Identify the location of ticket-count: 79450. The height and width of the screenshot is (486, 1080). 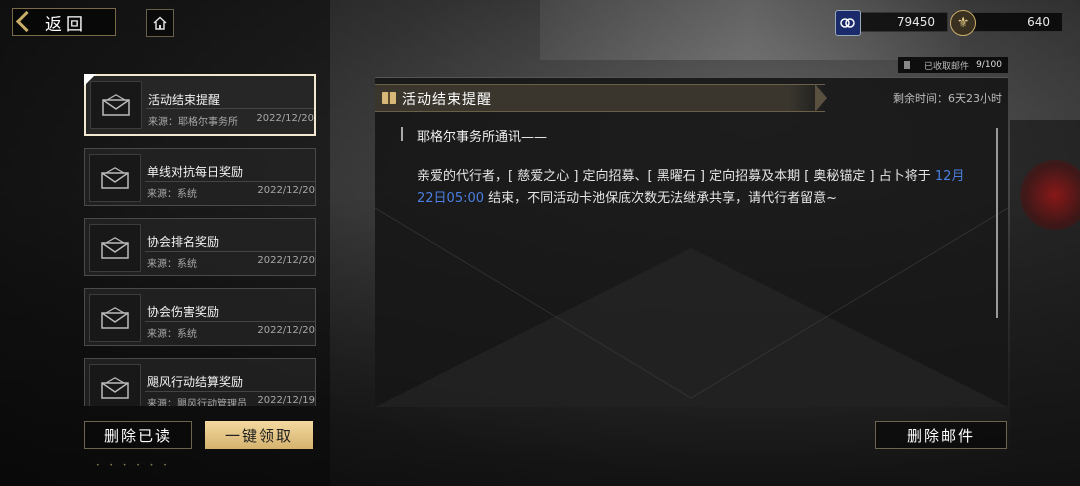
(915, 22).